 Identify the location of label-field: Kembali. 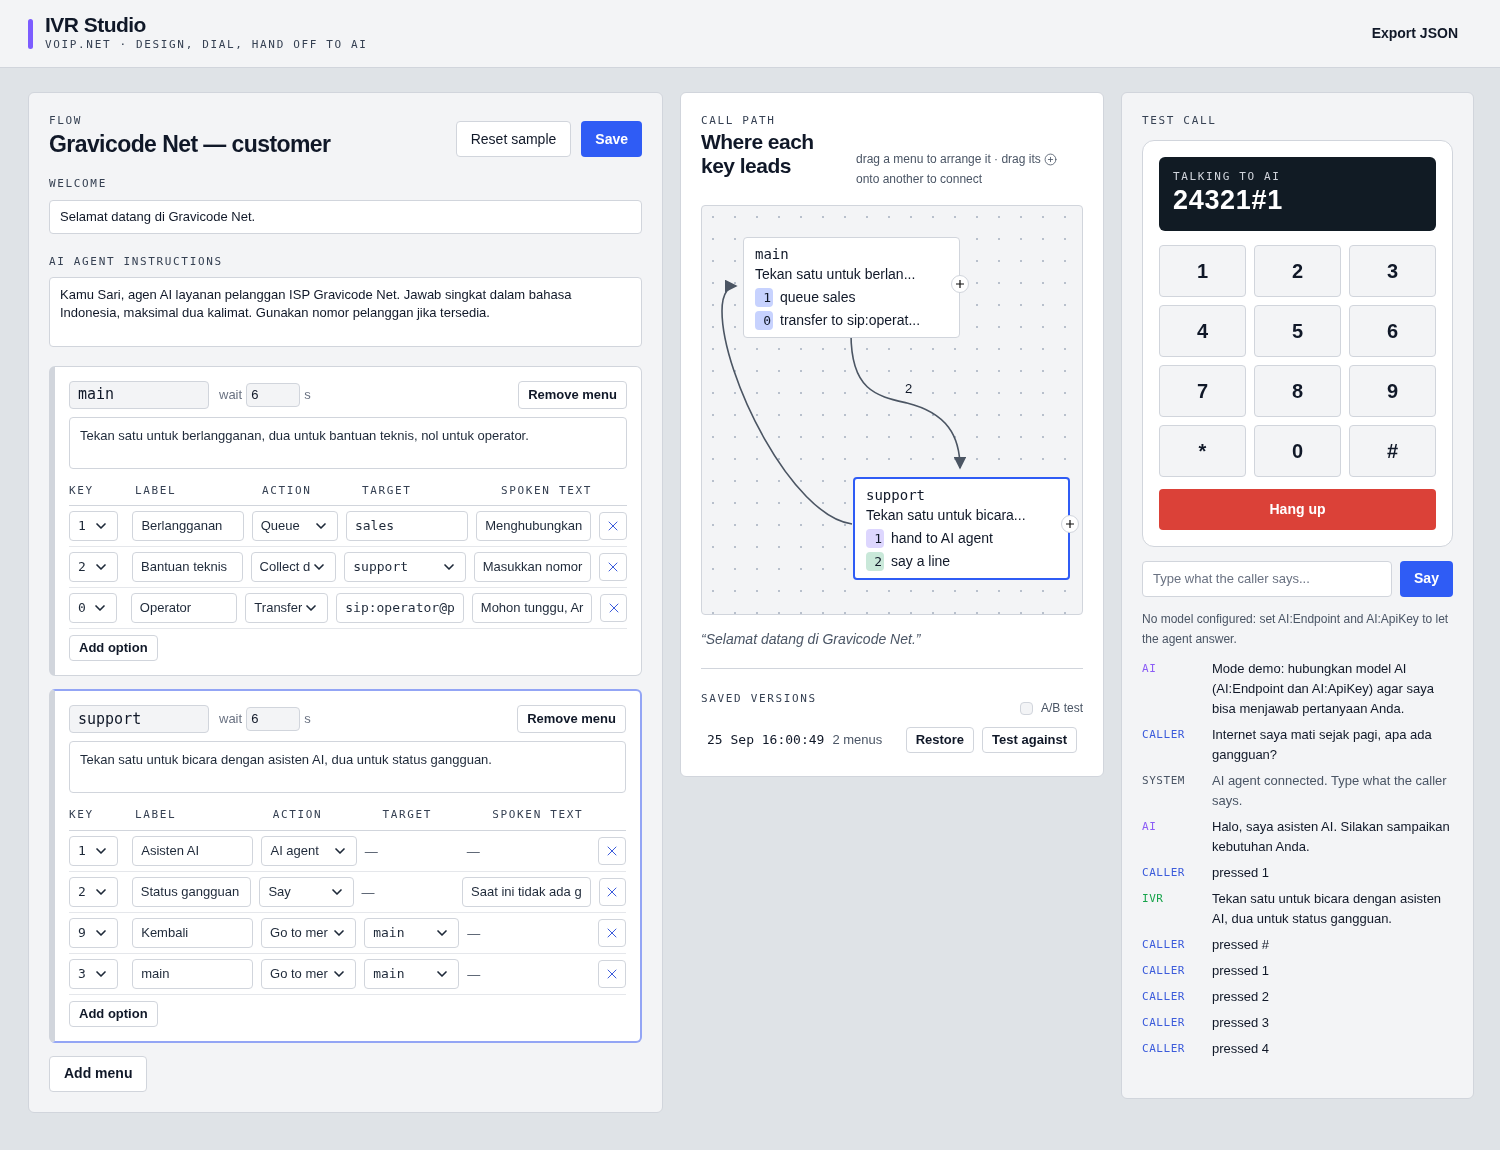
(193, 932).